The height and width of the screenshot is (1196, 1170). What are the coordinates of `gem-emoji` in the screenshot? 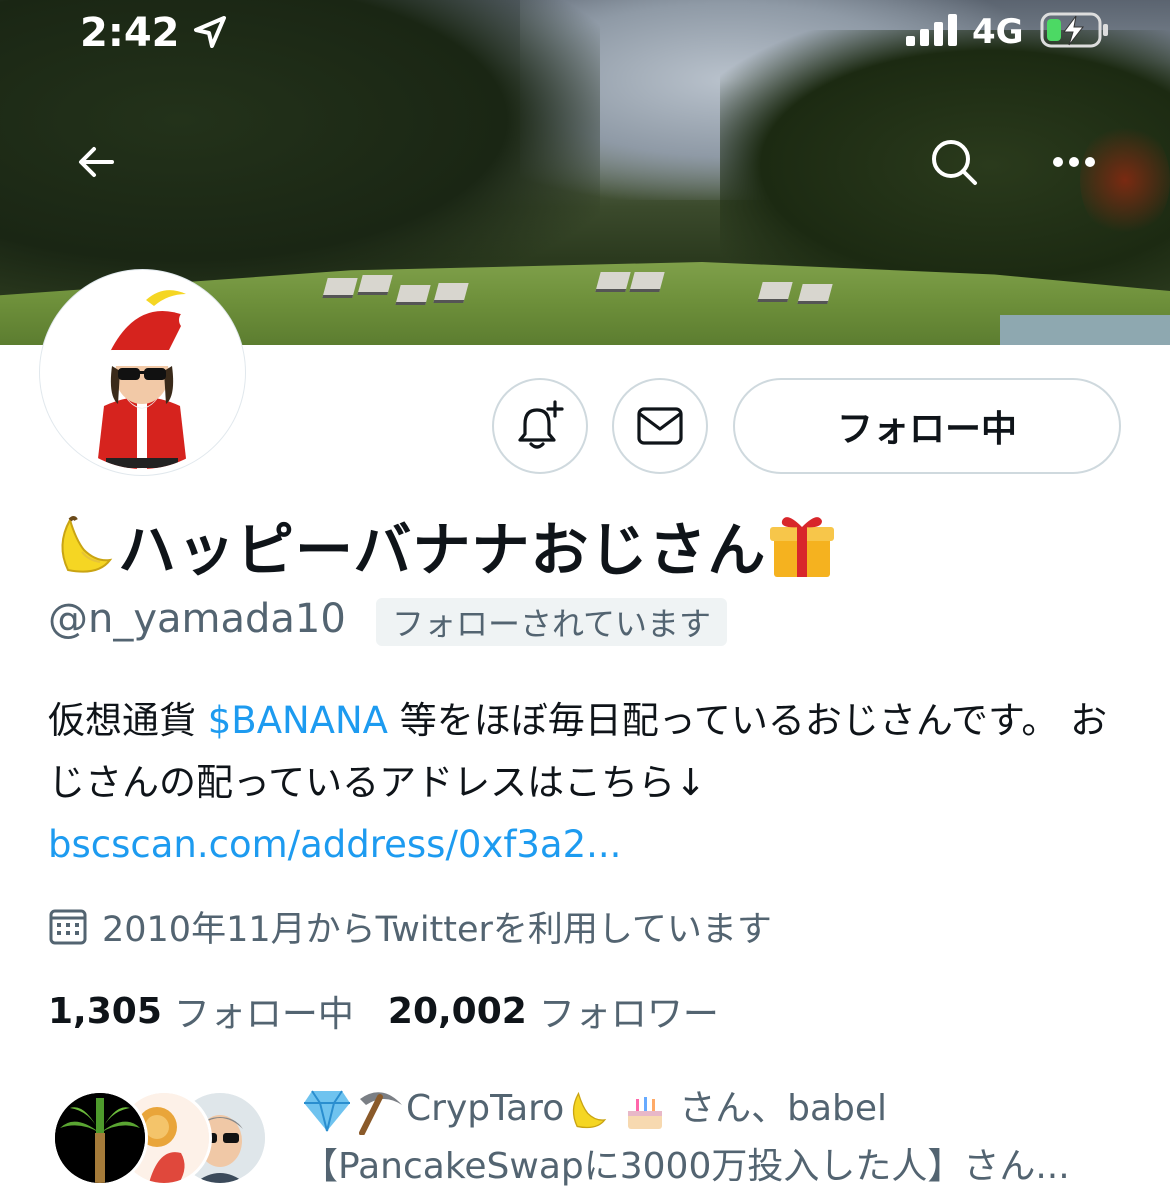 It's located at (327, 1111).